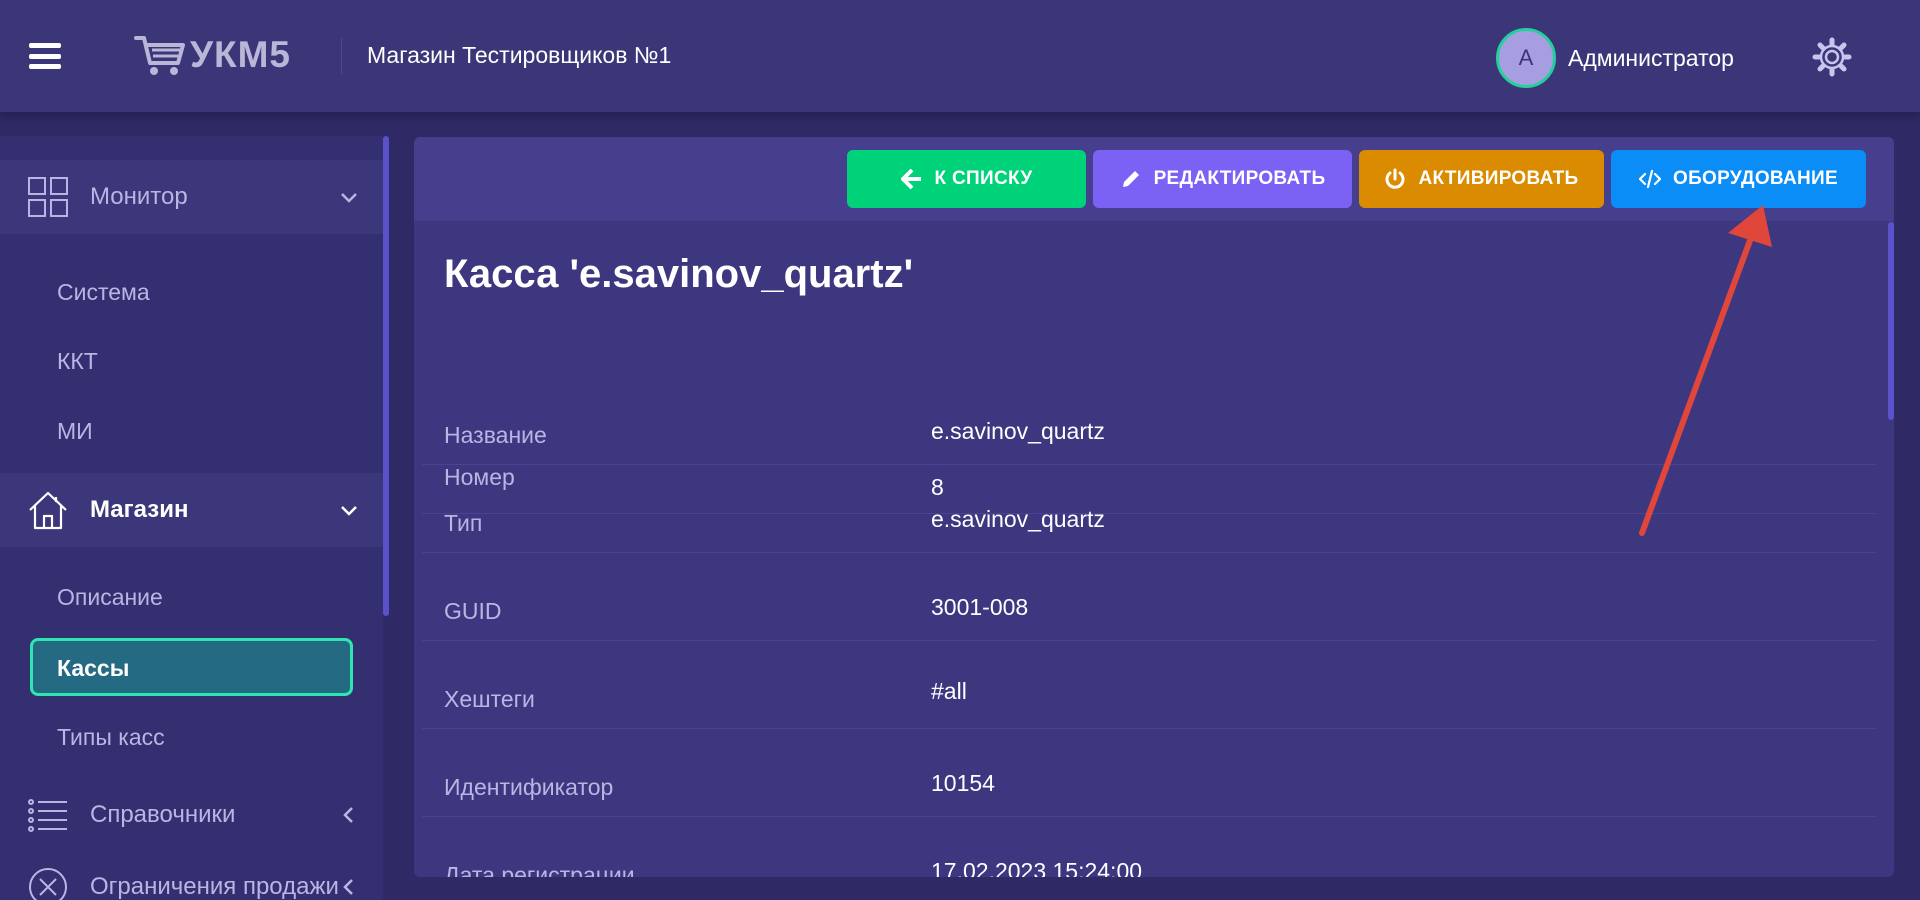 Image resolution: width=1920 pixels, height=900 pixels. What do you see at coordinates (191, 197) in the screenshot?
I see `sidebar-section-monitor: Монитор` at bounding box center [191, 197].